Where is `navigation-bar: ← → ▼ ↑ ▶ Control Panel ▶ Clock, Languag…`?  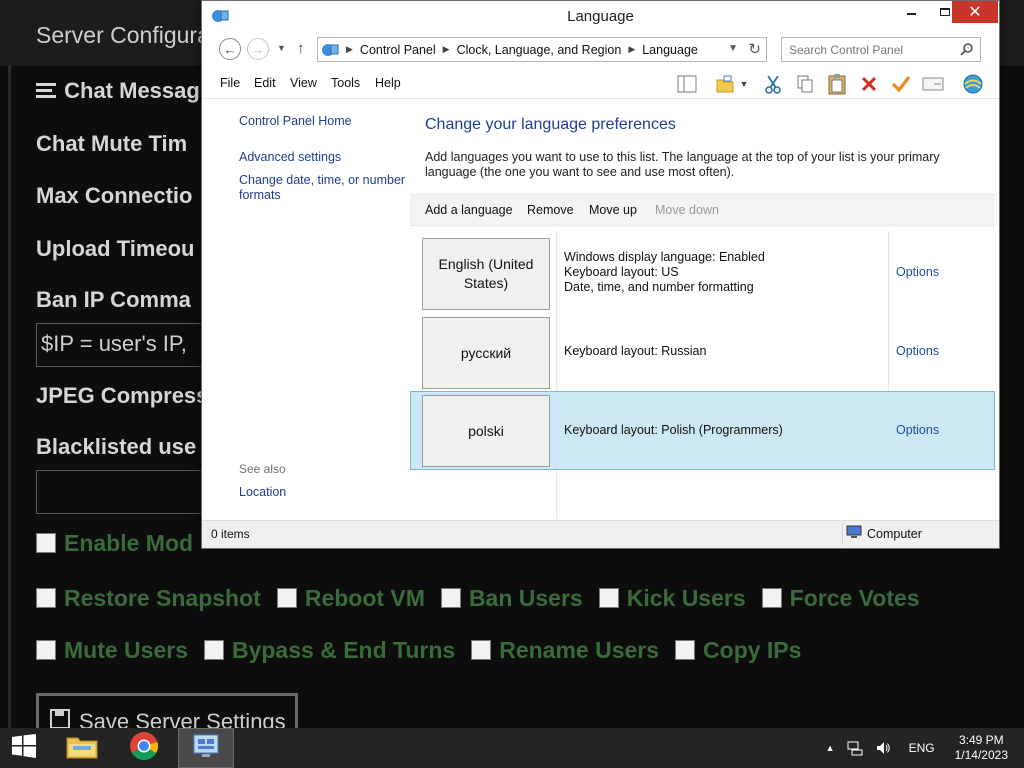 navigation-bar: ← → ▼ ↑ ▶ Control Panel ▶ Clock, Languag… is located at coordinates (600, 50).